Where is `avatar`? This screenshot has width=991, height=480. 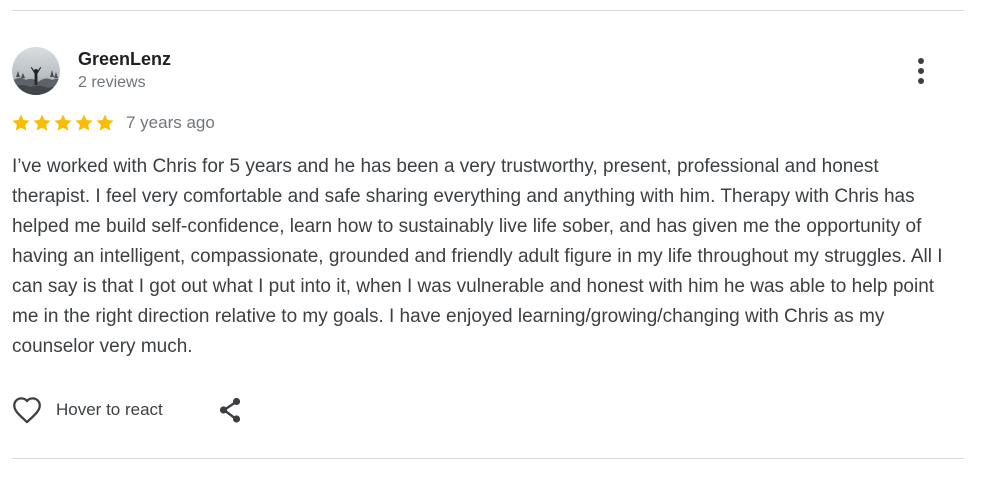 avatar is located at coordinates (36, 71).